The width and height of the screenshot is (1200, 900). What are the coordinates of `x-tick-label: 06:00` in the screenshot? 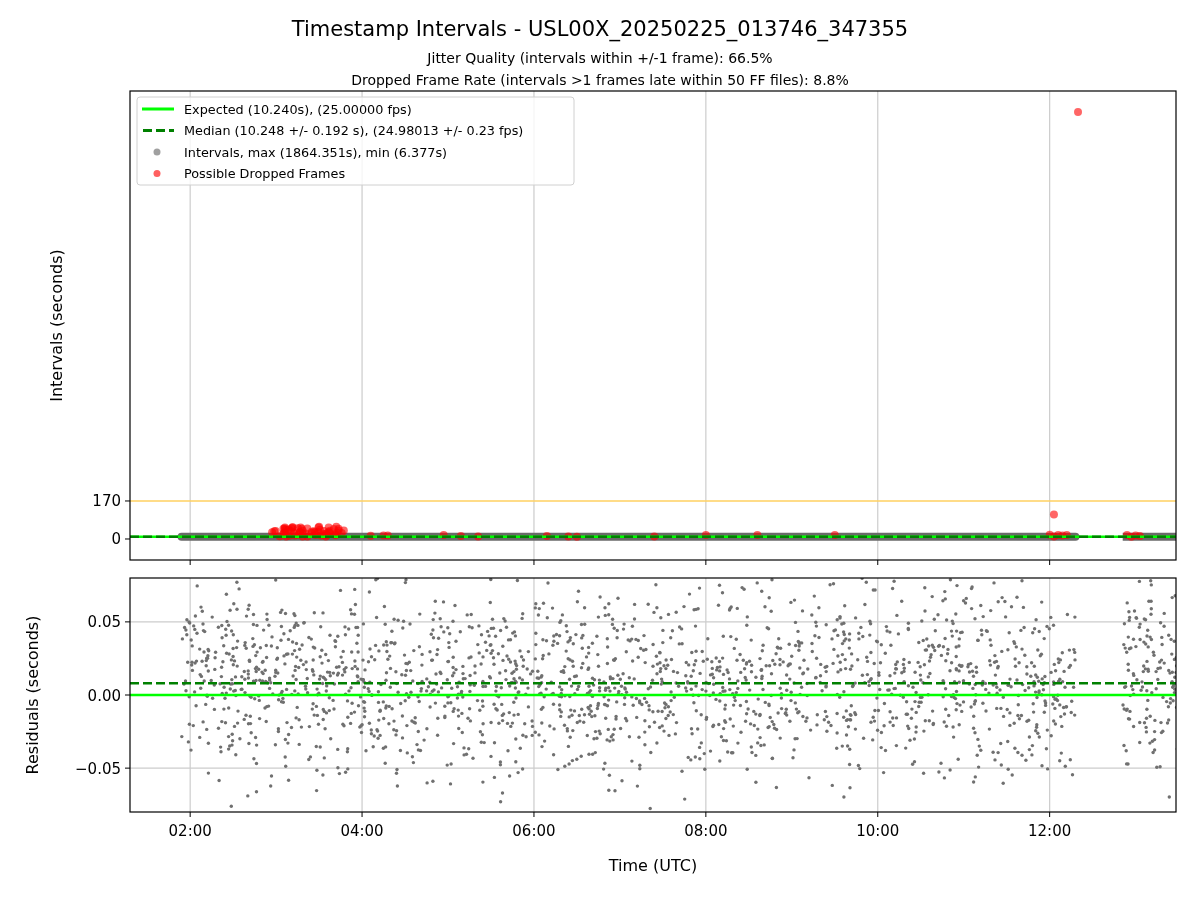 It's located at (534, 831).